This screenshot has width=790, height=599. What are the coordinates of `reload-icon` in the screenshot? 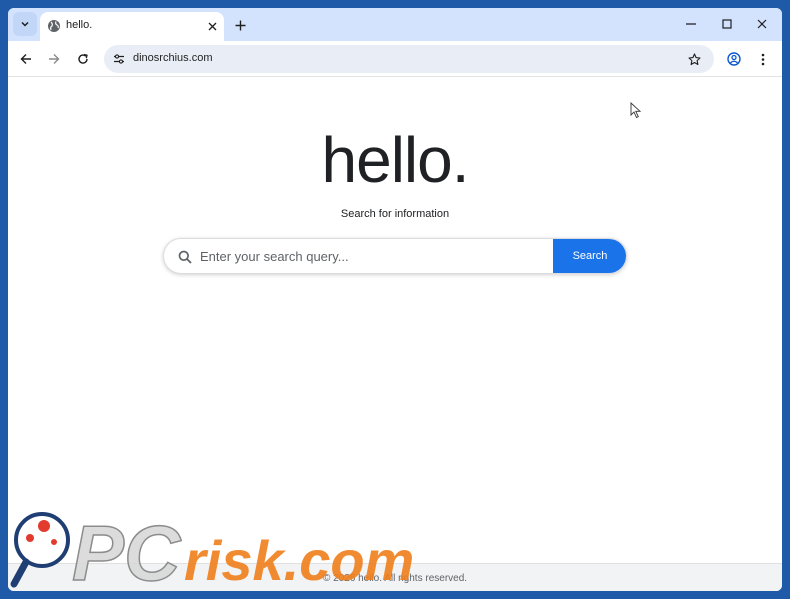 It's located at (83, 58).